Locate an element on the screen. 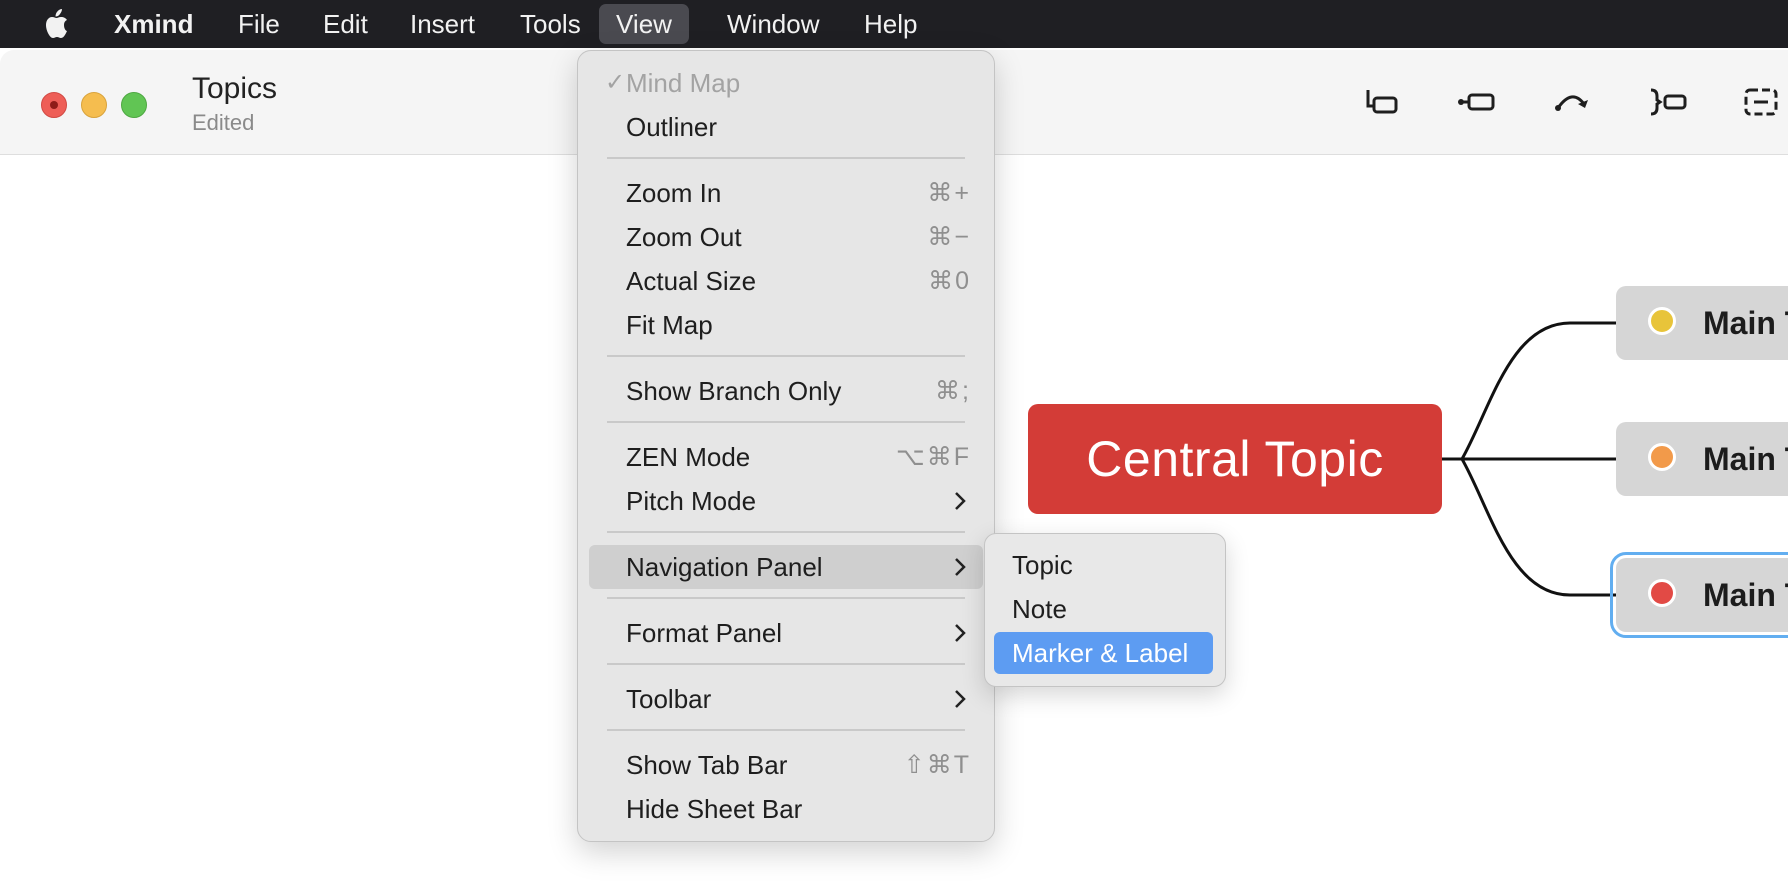 The height and width of the screenshot is (892, 1788). menu-item-label: Show Tab Bar is located at coordinates (707, 765).